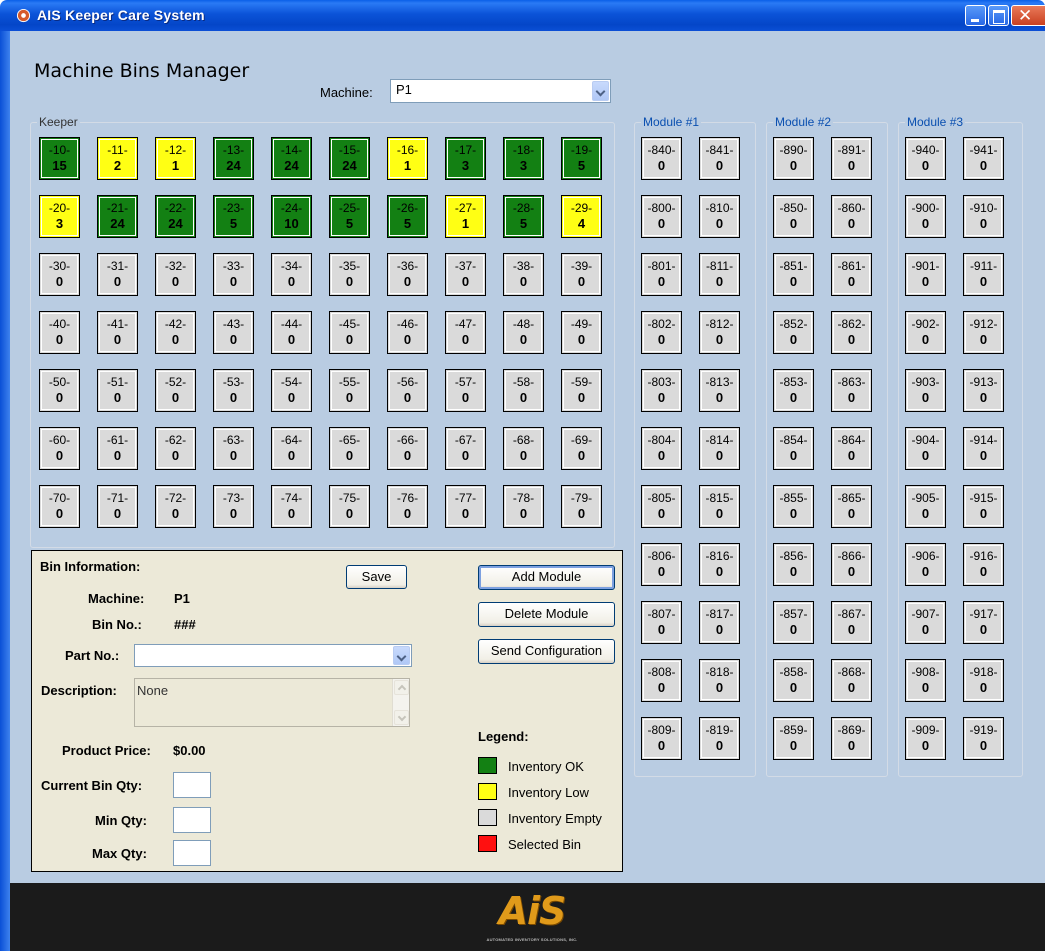  What do you see at coordinates (581, 216) in the screenshot?
I see `bin-29: -29- 4` at bounding box center [581, 216].